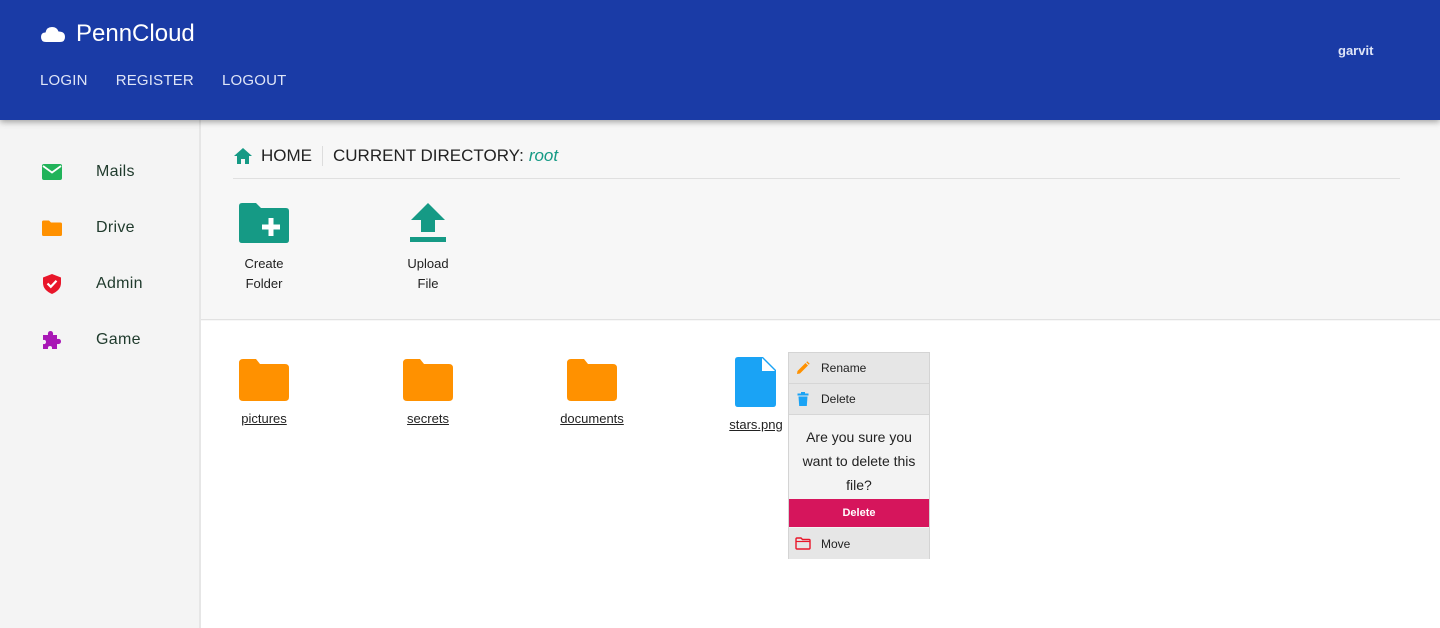 The width and height of the screenshot is (1440, 628). I want to click on breadcrumb-home: HOME, so click(272, 156).